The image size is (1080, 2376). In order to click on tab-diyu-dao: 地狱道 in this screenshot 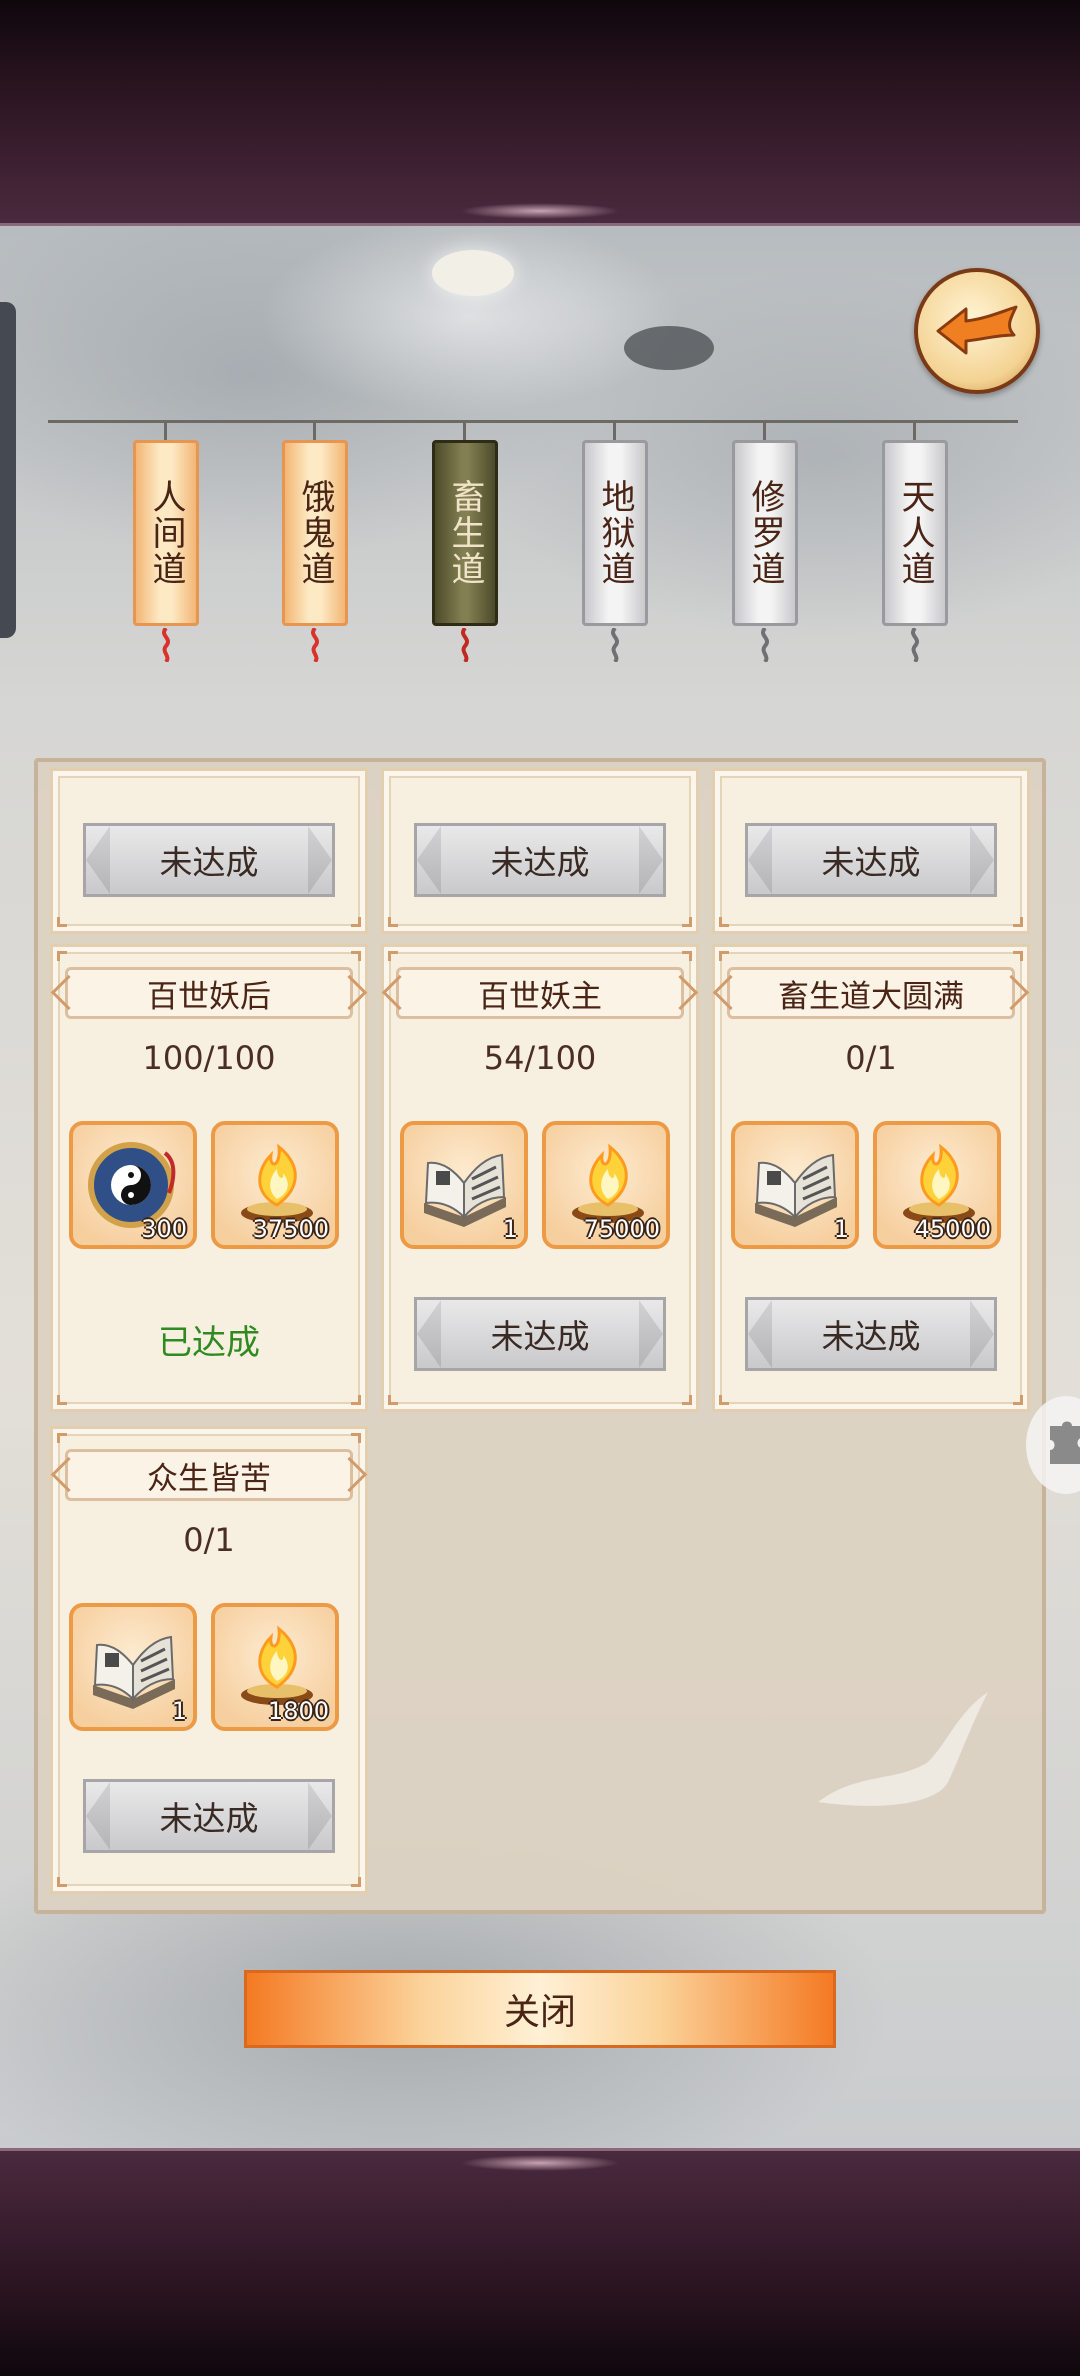, I will do `click(615, 544)`.